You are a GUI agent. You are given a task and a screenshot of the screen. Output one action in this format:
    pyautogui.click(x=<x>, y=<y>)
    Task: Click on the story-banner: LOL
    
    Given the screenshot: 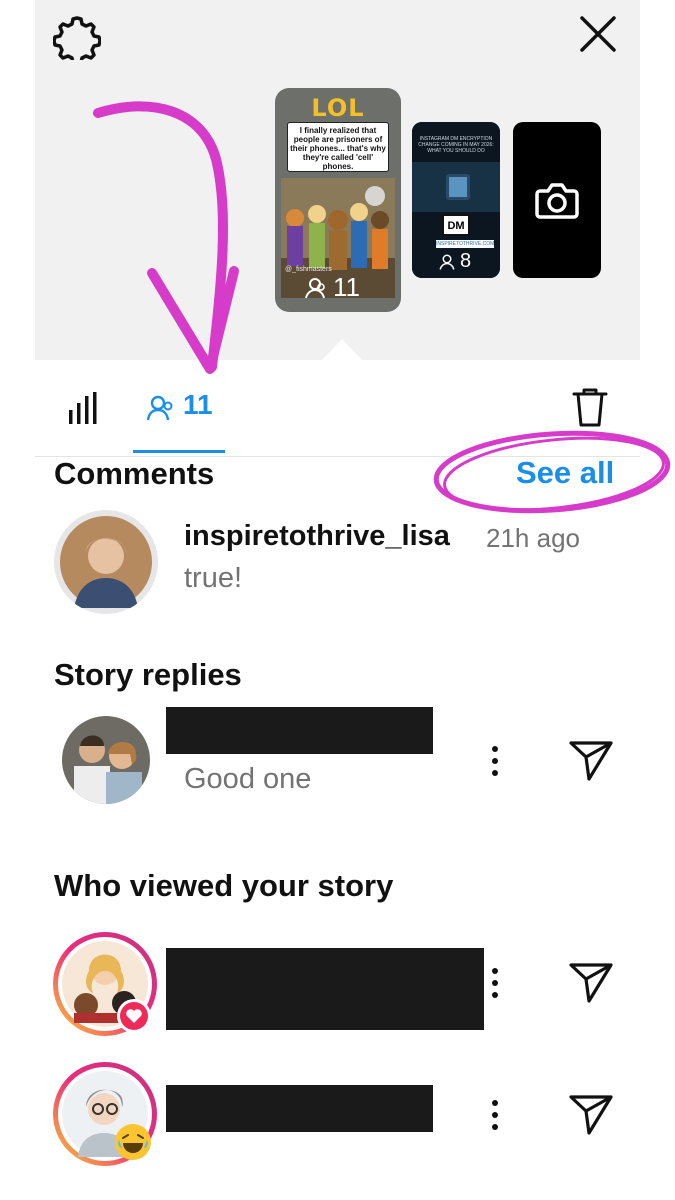 What is the action you would take?
    pyautogui.click(x=338, y=108)
    